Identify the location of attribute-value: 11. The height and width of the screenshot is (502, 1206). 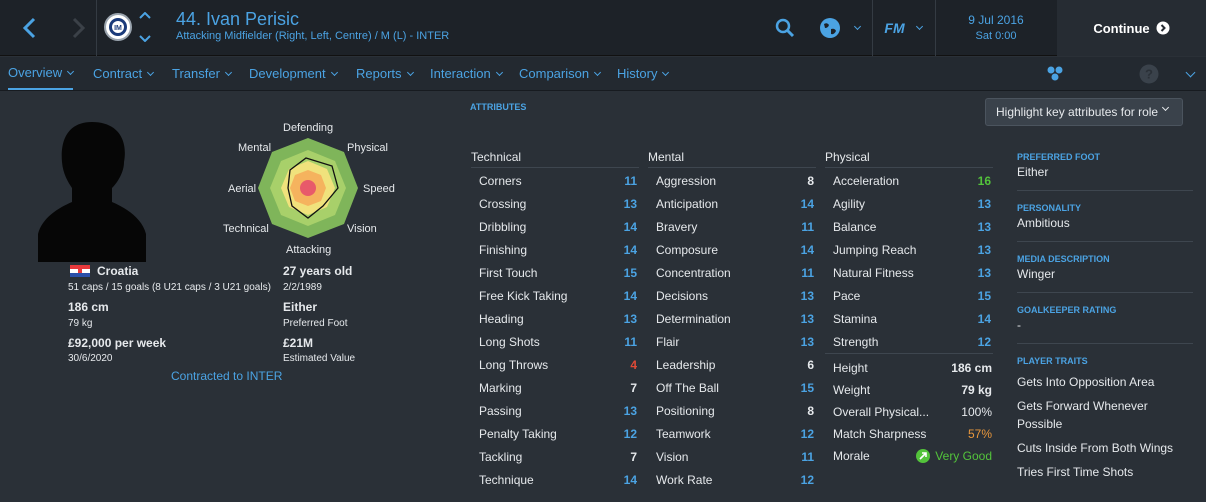
(630, 341).